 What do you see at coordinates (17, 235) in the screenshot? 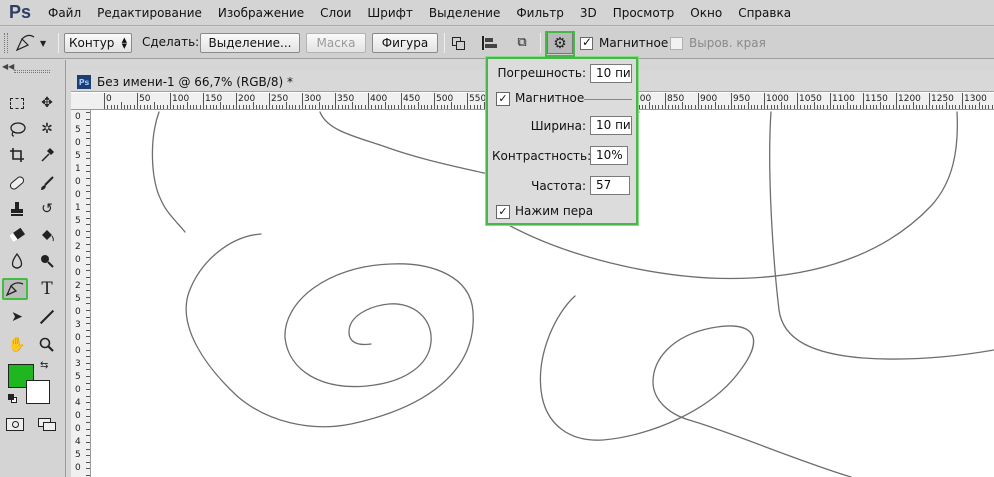
I see `eraser-icon` at bounding box center [17, 235].